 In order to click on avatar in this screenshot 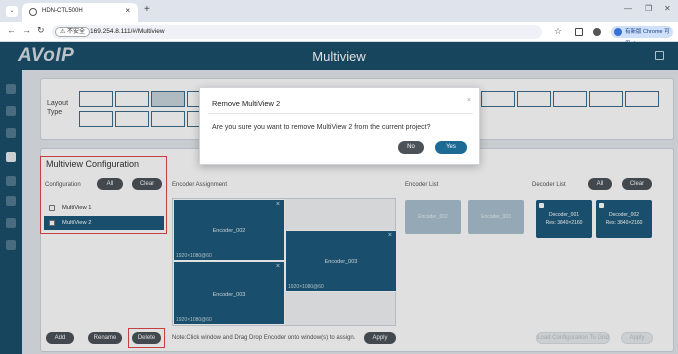, I will do `click(618, 32)`.